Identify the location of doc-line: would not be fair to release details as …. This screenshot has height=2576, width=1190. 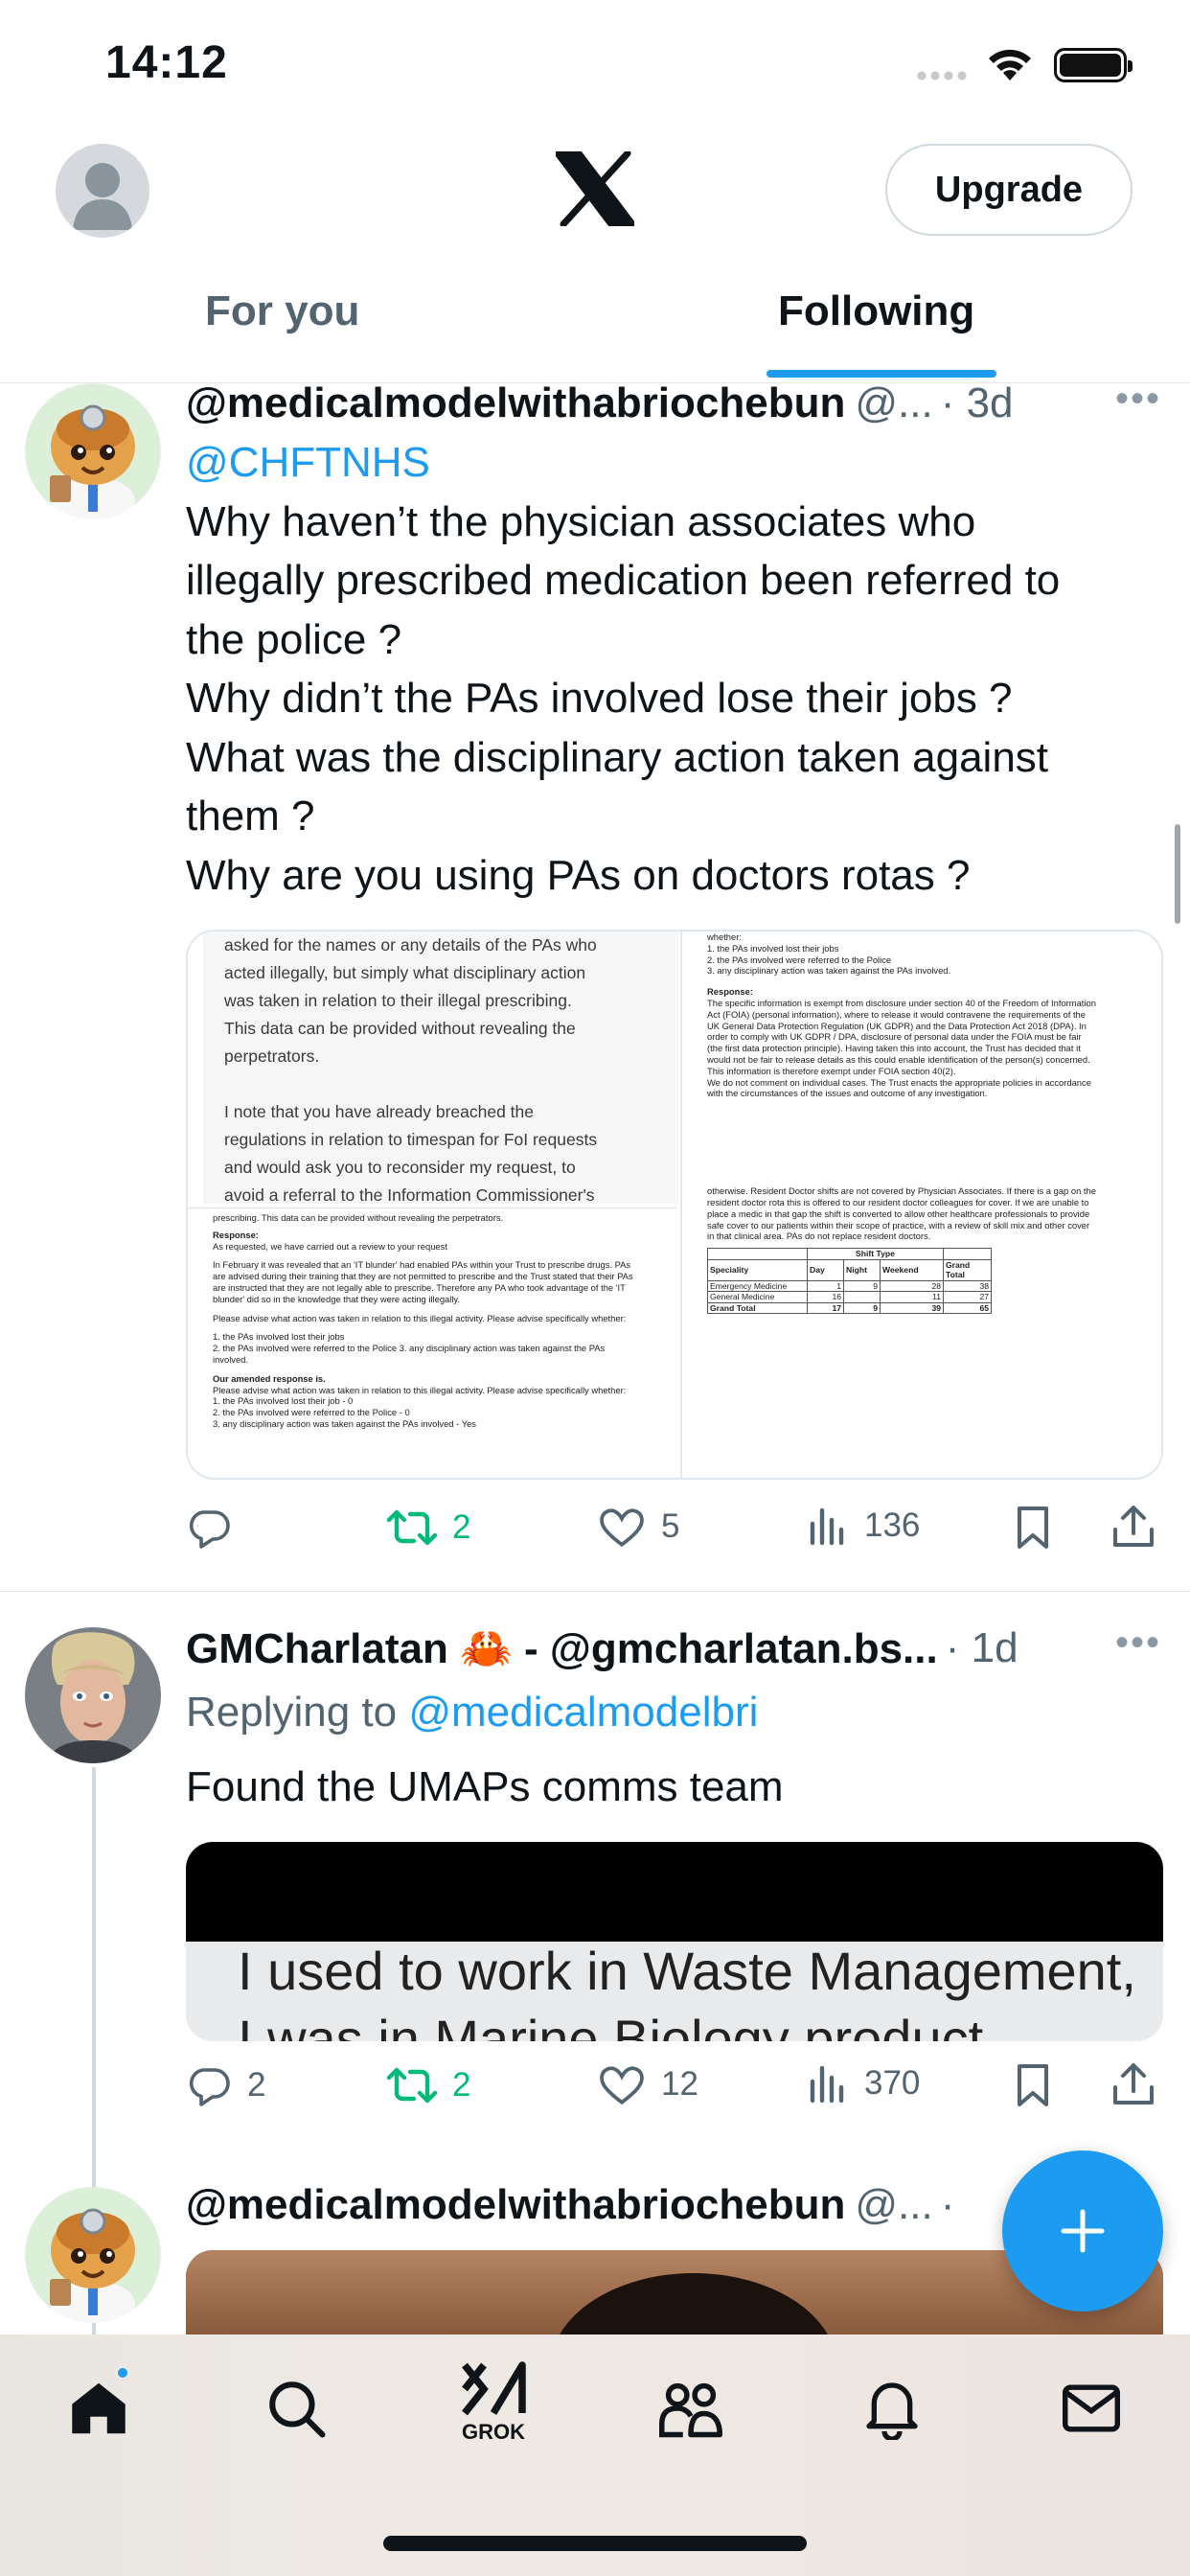
(899, 1059).